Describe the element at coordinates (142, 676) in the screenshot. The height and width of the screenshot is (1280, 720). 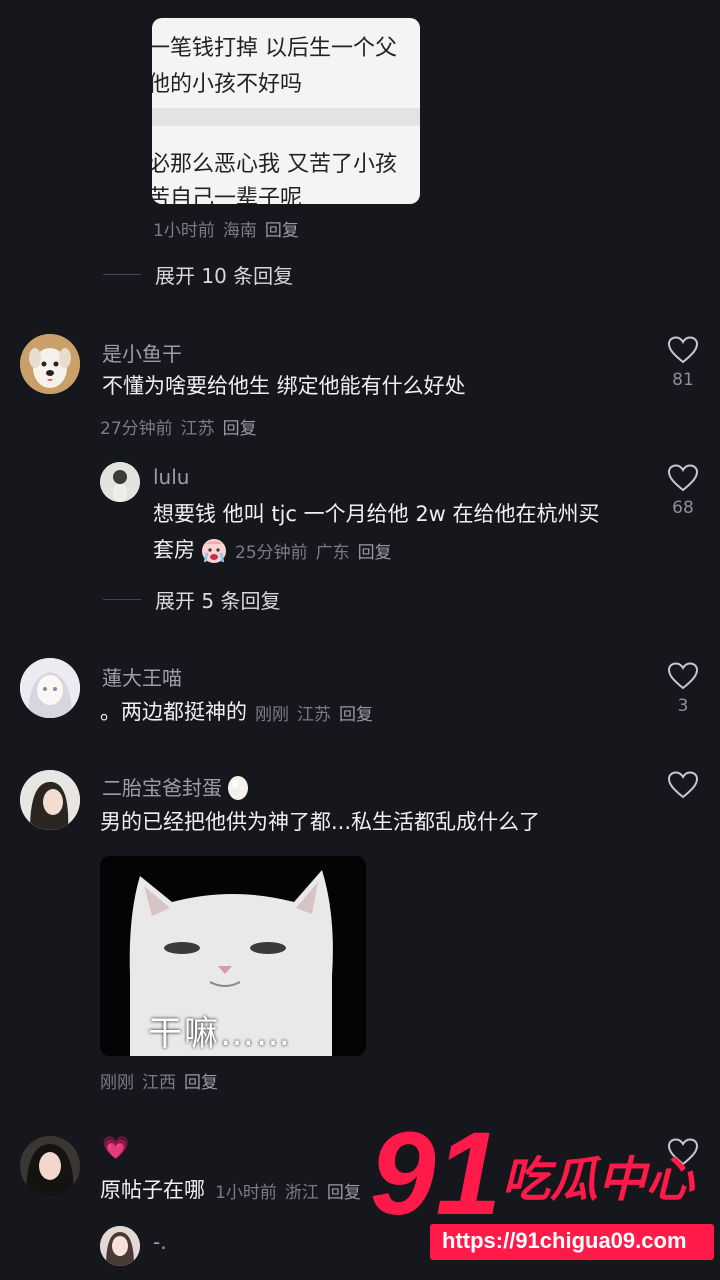
I see `commenter-name: 蓮大王喵` at that location.